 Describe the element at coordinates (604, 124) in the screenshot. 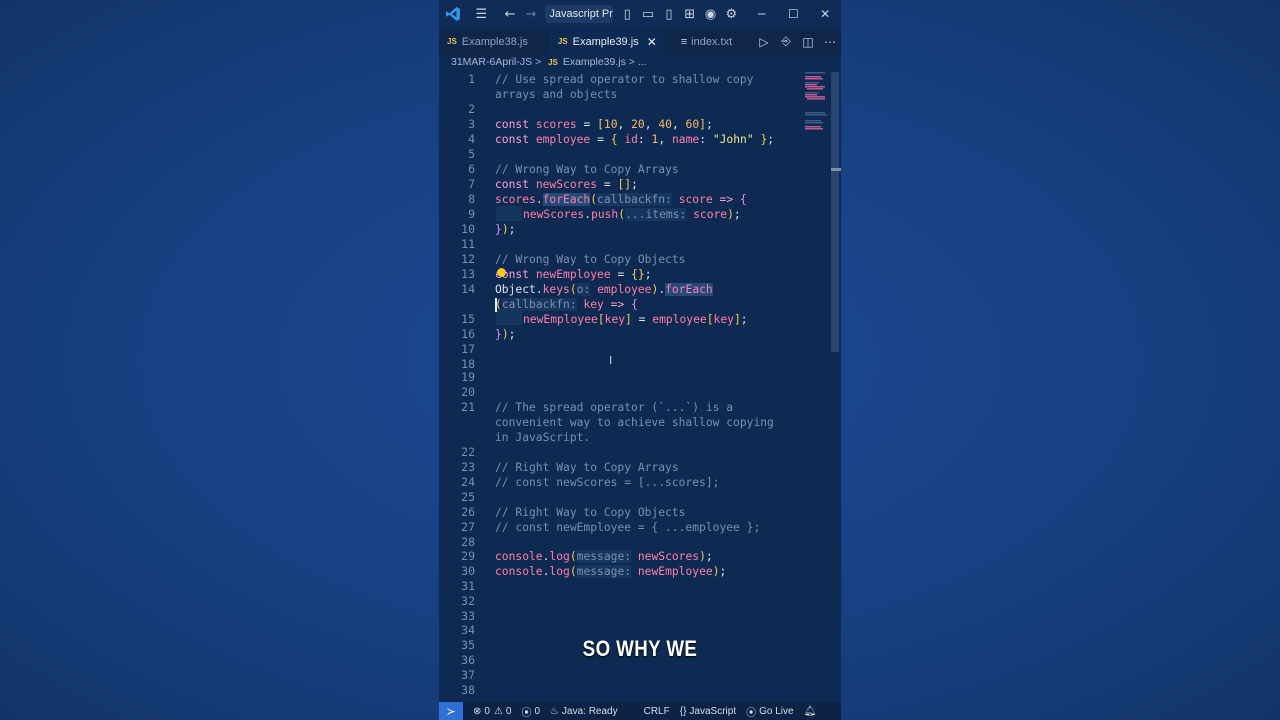

I see `code-line-3: const scores = [10, 20, 40, 60];` at that location.